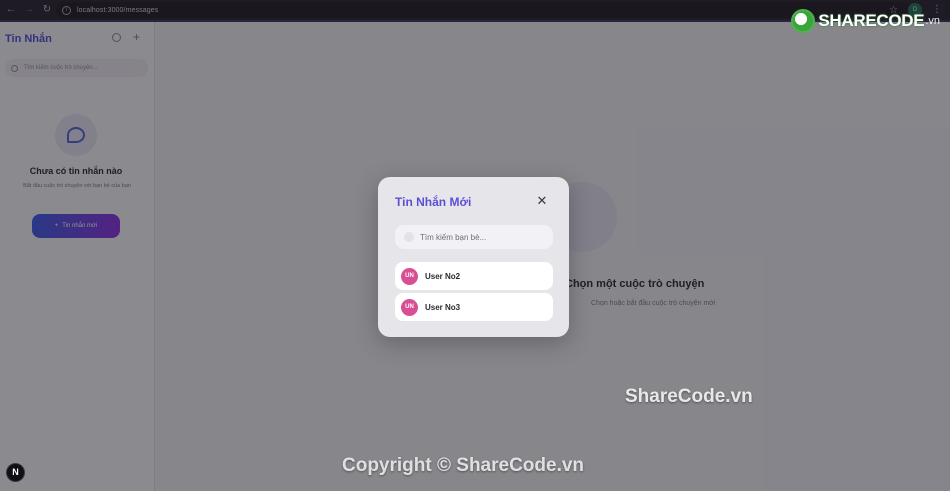  I want to click on friend-search-input, so click(482, 237).